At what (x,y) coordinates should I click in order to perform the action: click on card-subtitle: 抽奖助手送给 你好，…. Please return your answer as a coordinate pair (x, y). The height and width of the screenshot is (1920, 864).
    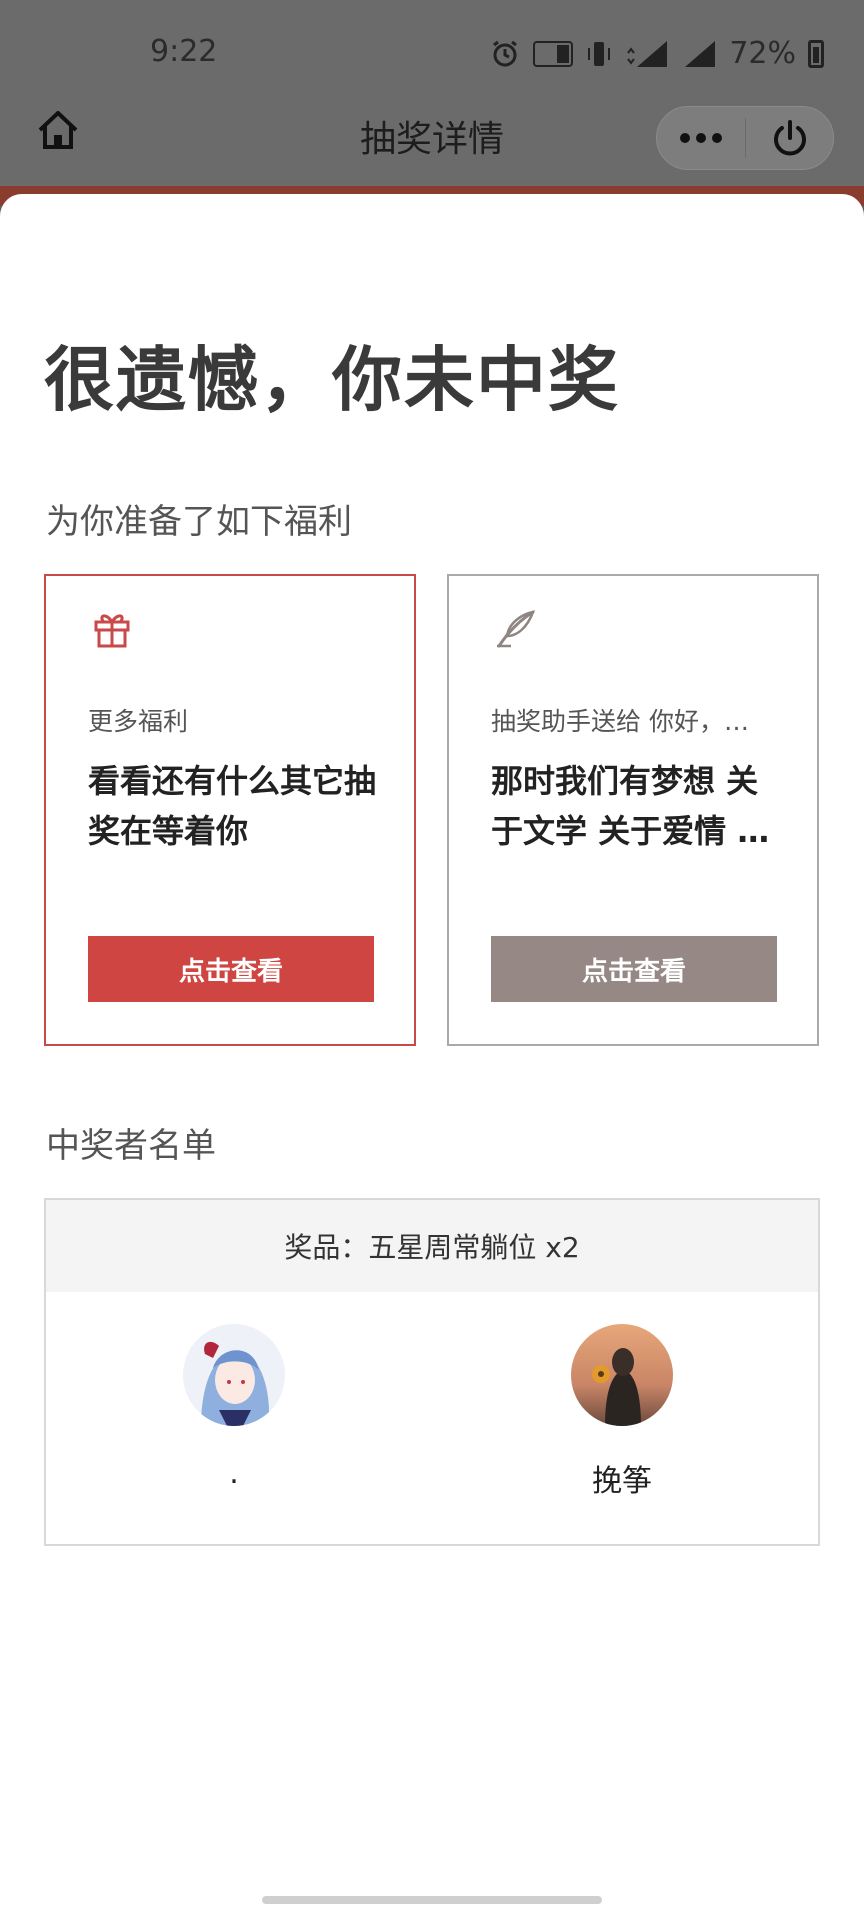
    Looking at the image, I should click on (620, 721).